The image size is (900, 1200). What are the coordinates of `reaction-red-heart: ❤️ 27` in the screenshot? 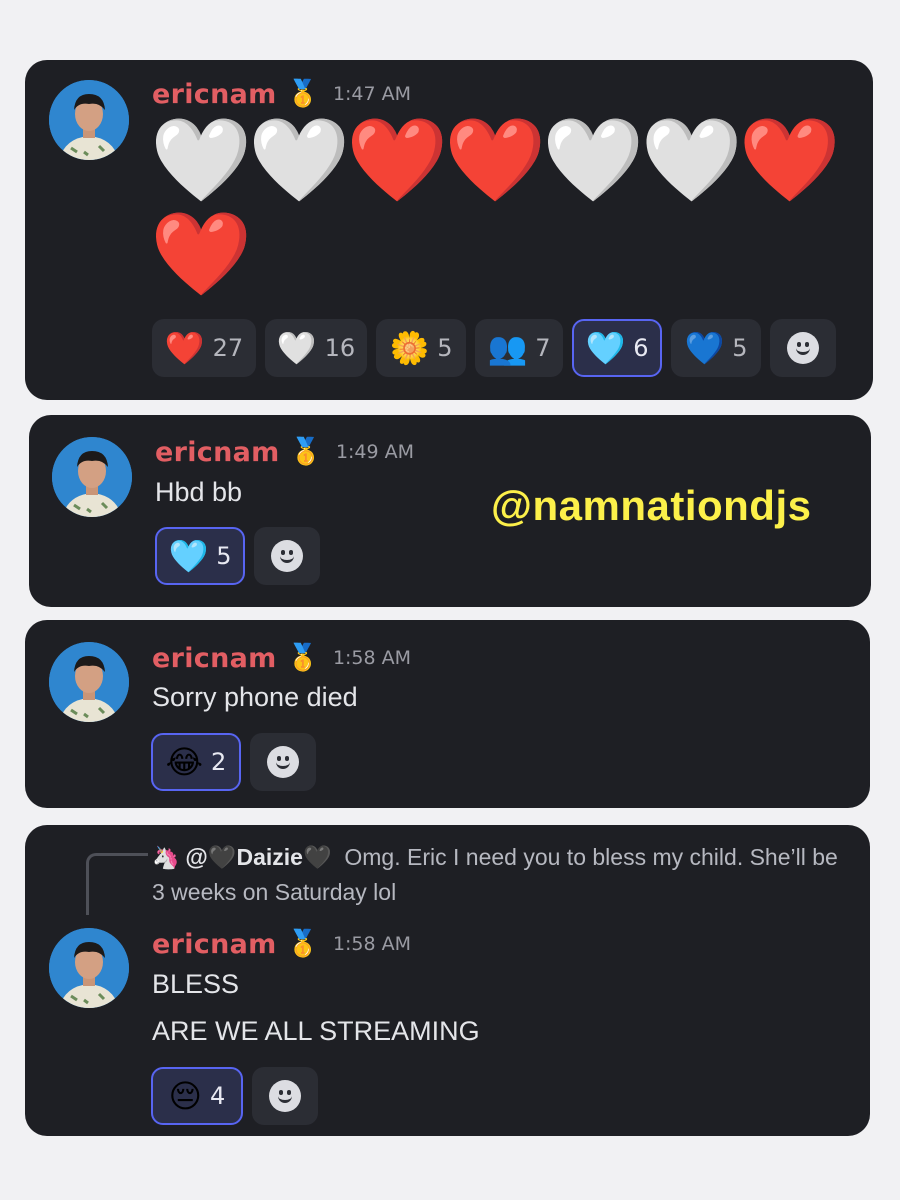 It's located at (204, 348).